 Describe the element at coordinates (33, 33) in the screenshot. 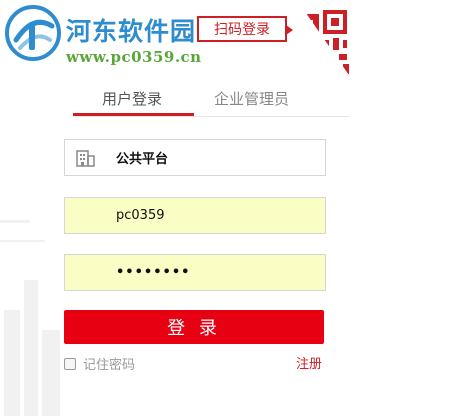

I see `watermark-logo-icon` at that location.